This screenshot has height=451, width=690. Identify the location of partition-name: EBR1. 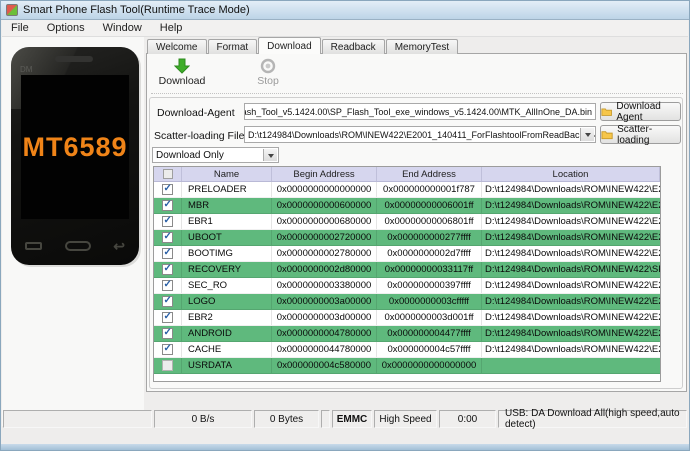
(227, 221).